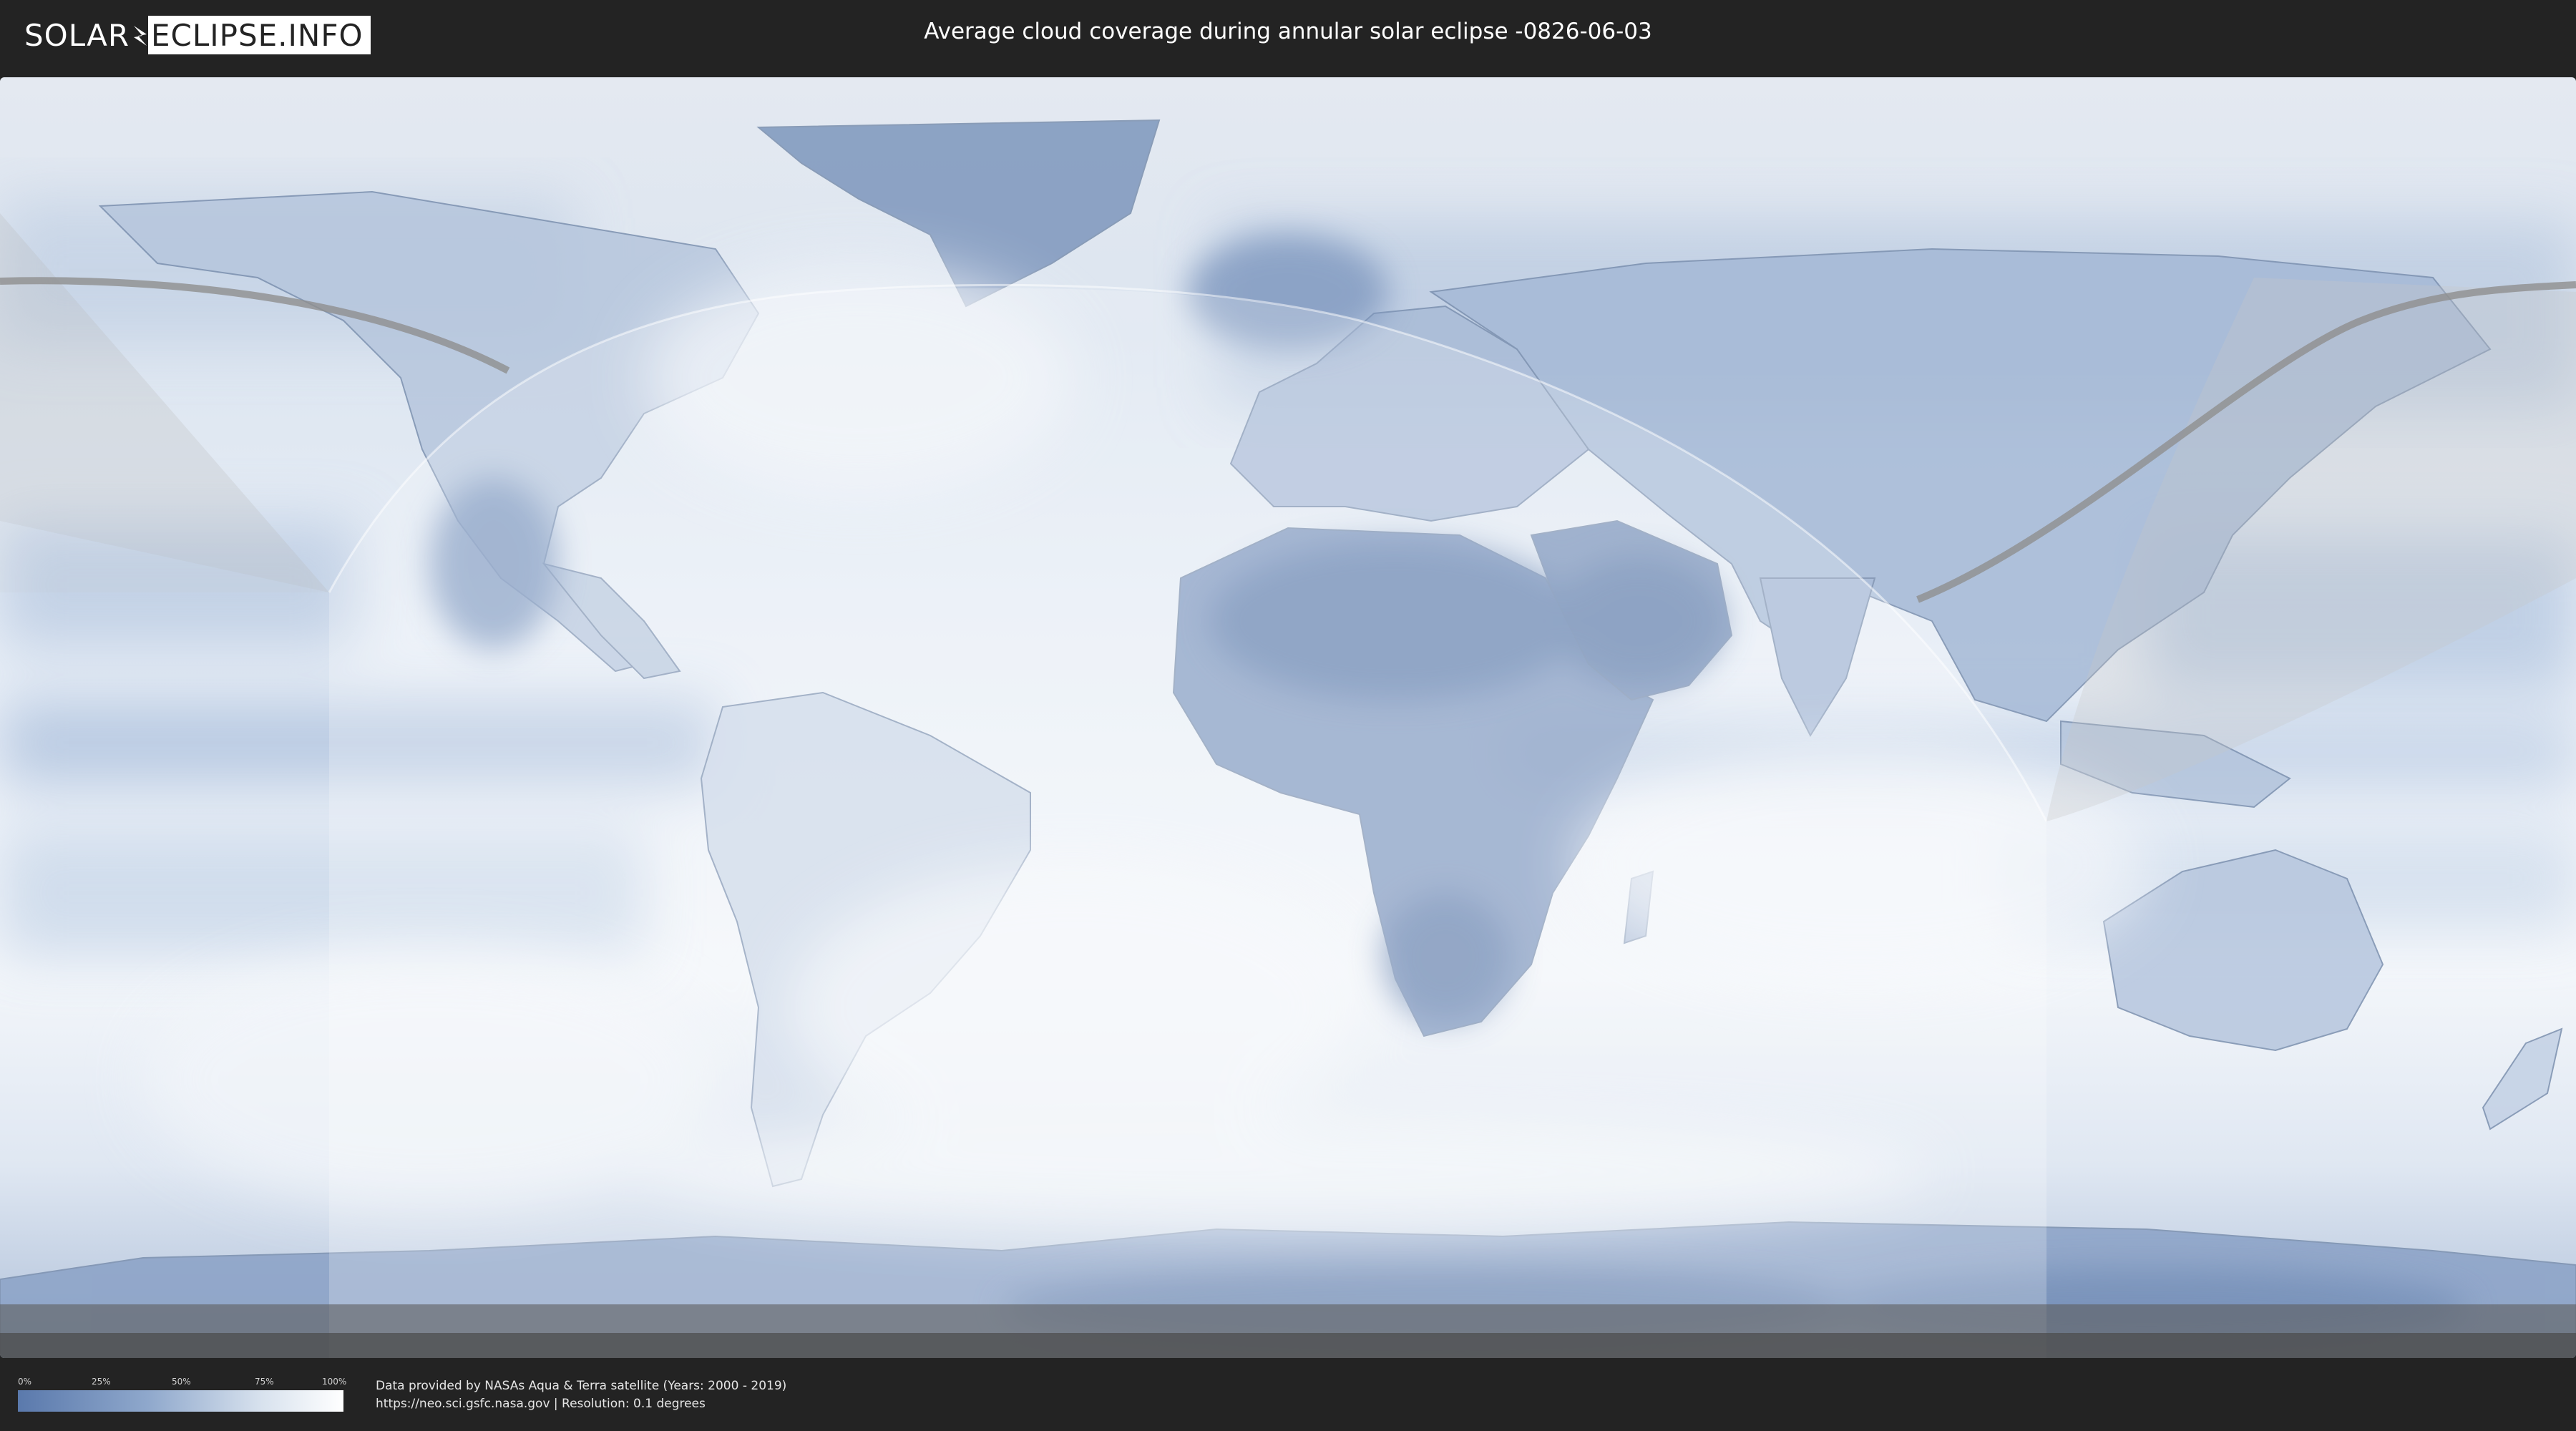  Describe the element at coordinates (334, 1382) in the screenshot. I see `legend-tick-100: 100%` at that location.